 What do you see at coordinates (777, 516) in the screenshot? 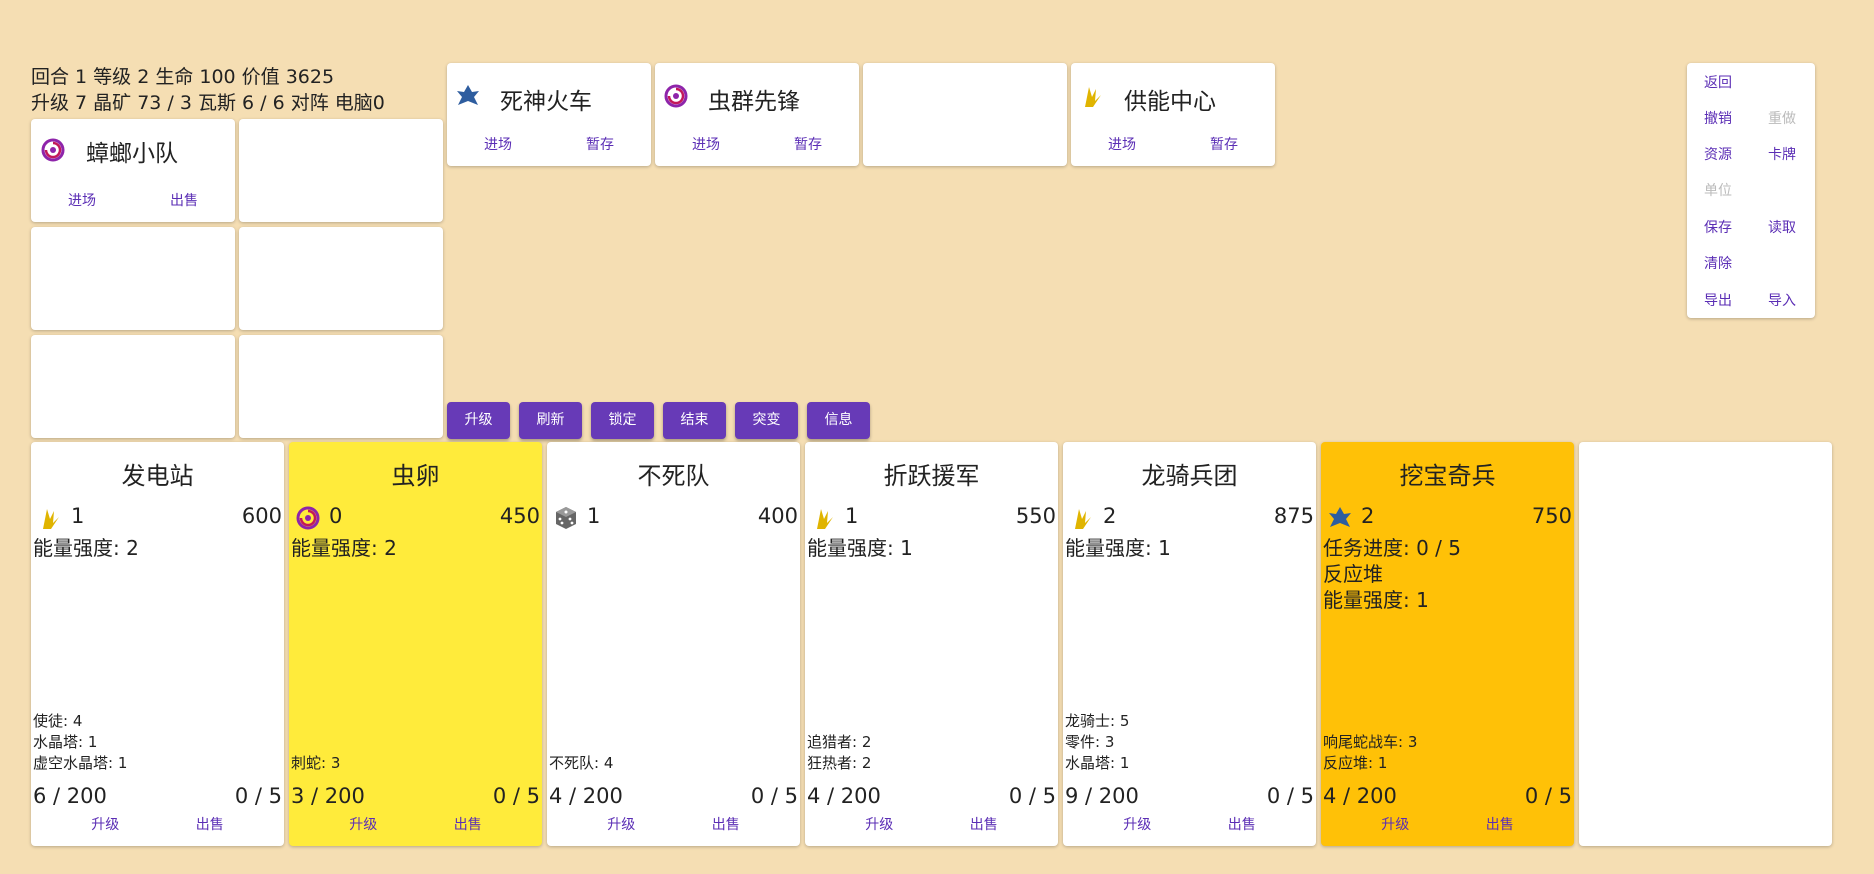
I see `card-price: 400` at bounding box center [777, 516].